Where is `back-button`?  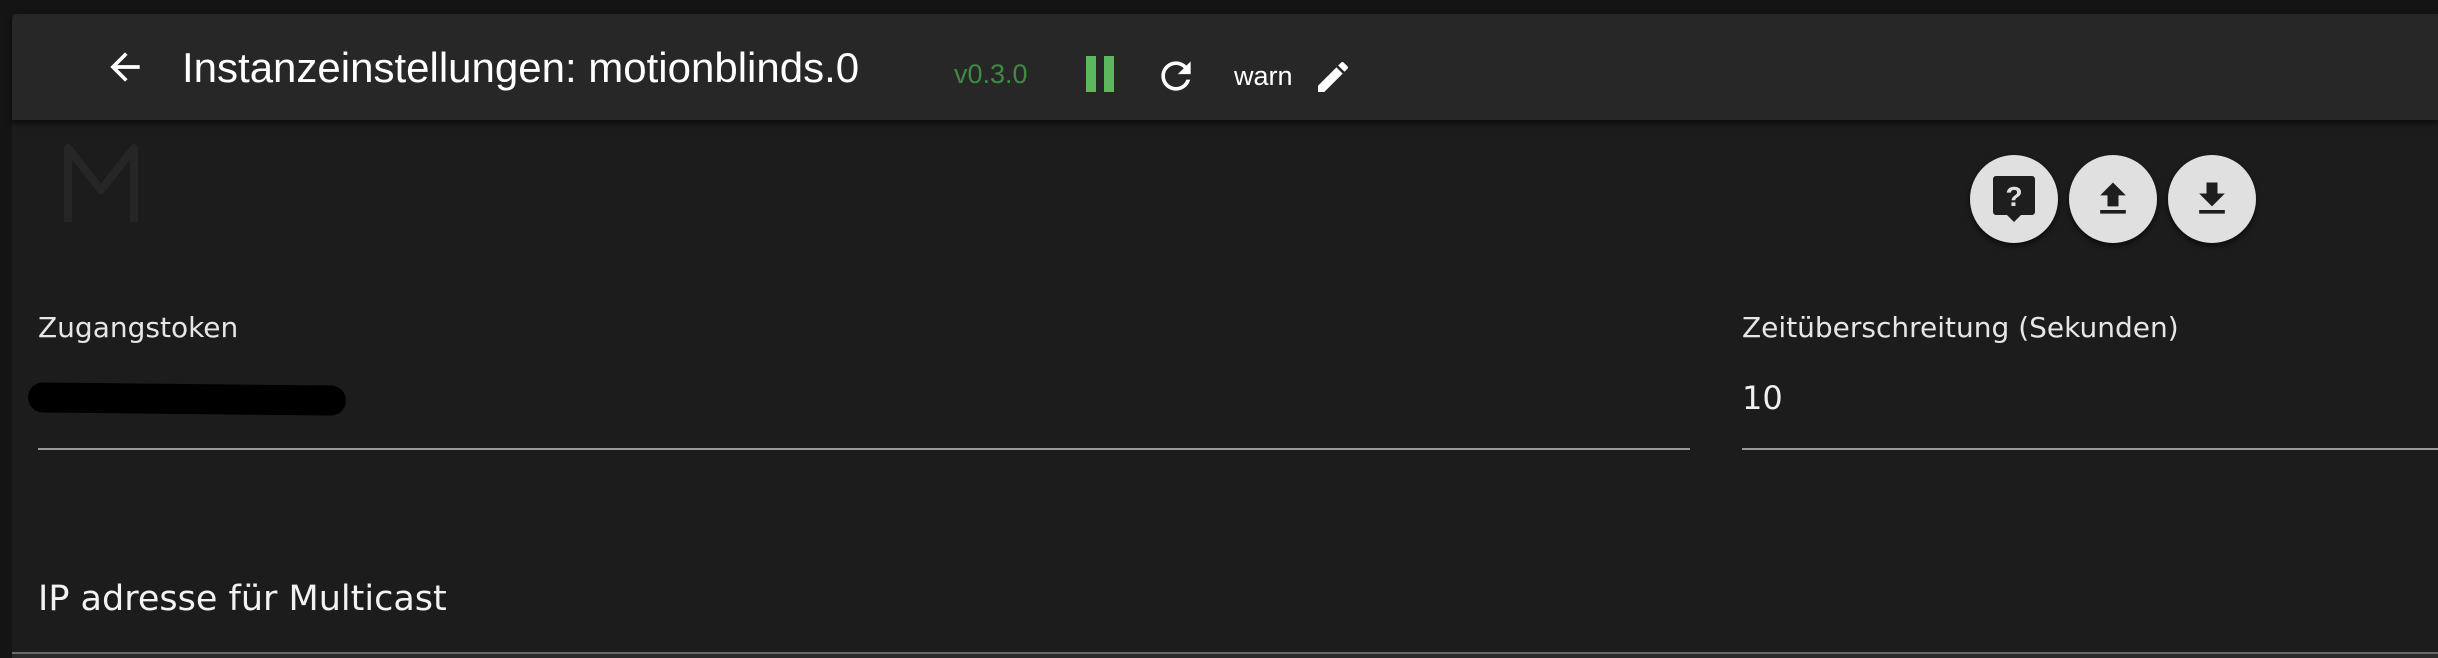
back-button is located at coordinates (125, 67).